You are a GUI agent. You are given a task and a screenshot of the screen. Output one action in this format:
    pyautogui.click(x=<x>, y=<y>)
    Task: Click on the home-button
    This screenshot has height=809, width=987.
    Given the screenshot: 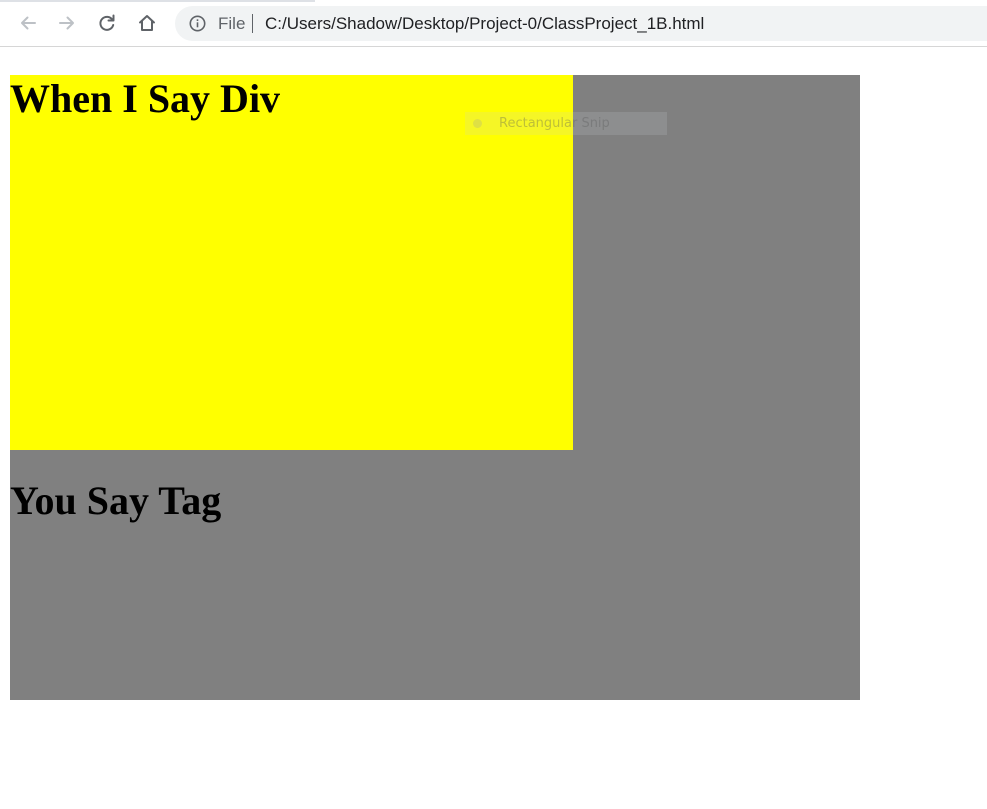 What is the action you would take?
    pyautogui.click(x=147, y=23)
    